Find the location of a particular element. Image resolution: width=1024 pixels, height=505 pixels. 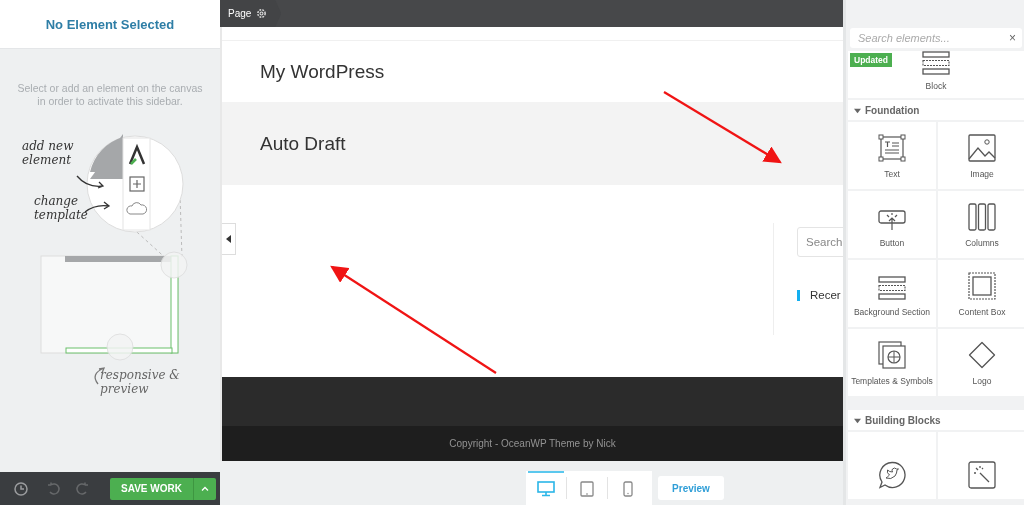

element-tile: Templates & Symbols is located at coordinates (892, 362).